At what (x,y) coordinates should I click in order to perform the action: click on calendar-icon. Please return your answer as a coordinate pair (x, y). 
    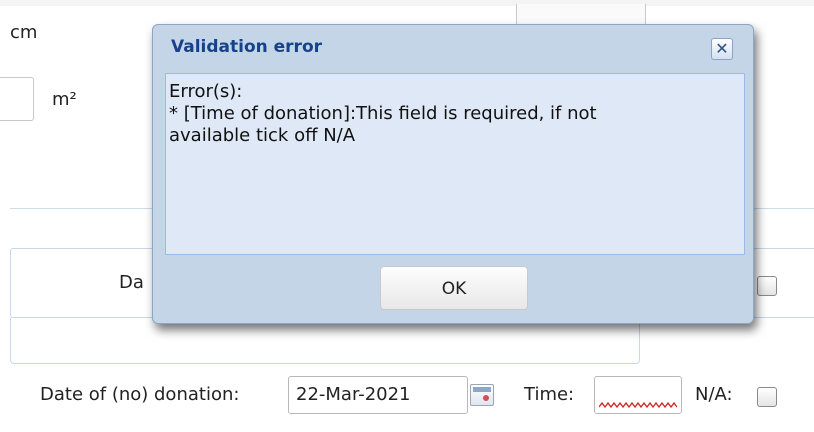
    Looking at the image, I should click on (482, 395).